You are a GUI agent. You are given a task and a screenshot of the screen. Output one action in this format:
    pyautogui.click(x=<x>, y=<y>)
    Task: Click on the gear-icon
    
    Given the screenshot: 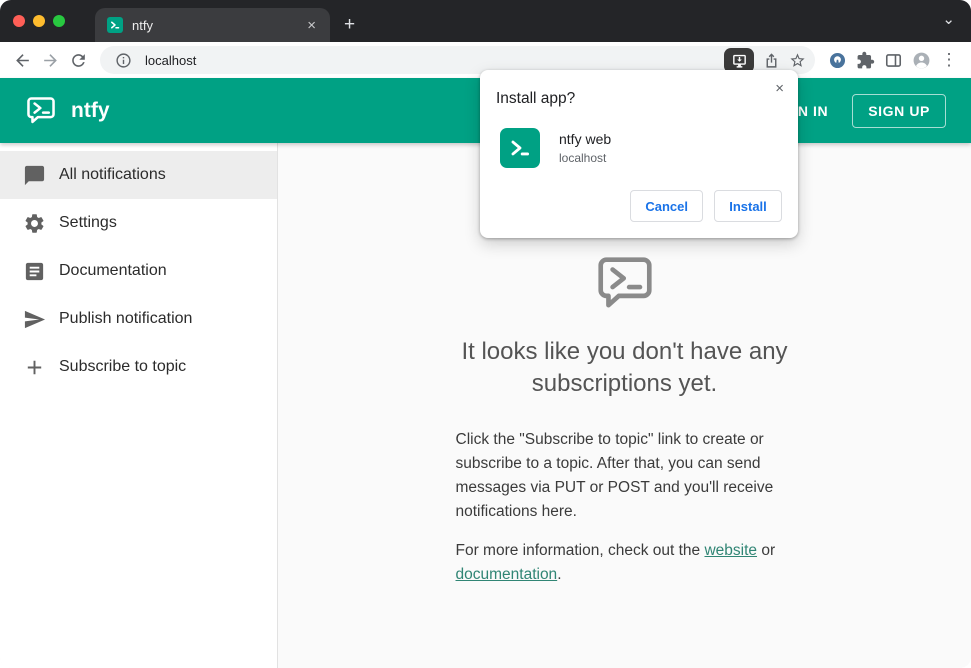 What is the action you would take?
    pyautogui.click(x=34, y=223)
    